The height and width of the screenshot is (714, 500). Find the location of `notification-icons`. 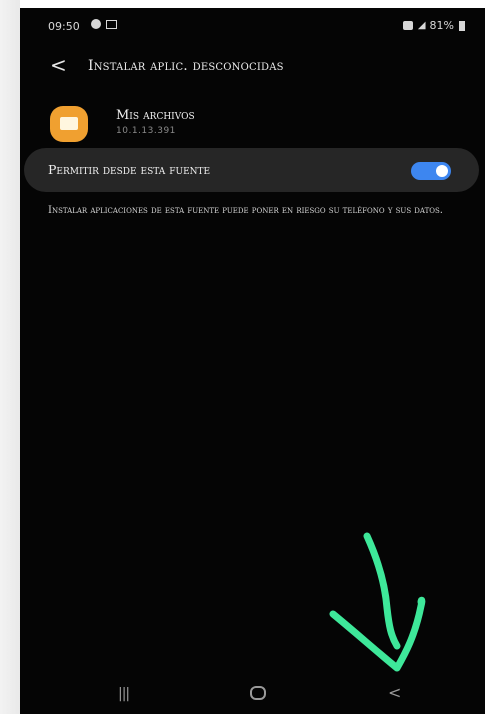

notification-icons is located at coordinates (104, 24).